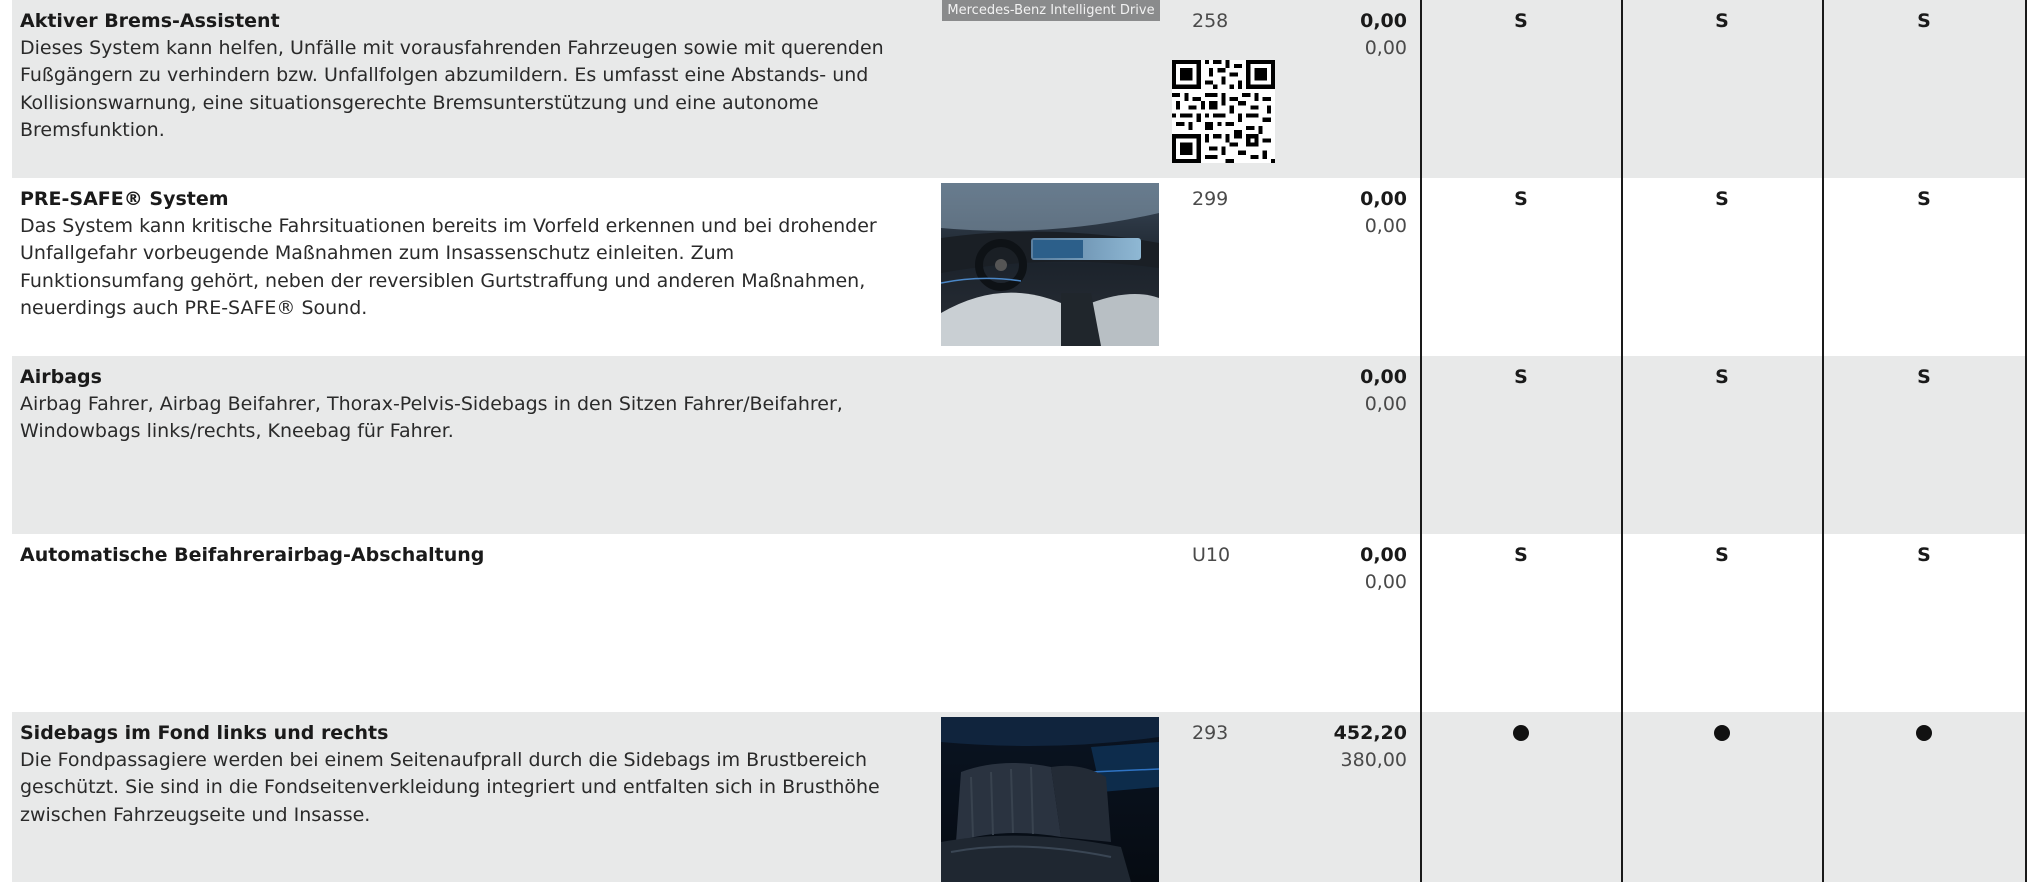  What do you see at coordinates (1211, 555) in the screenshot?
I see `option-code: U10` at bounding box center [1211, 555].